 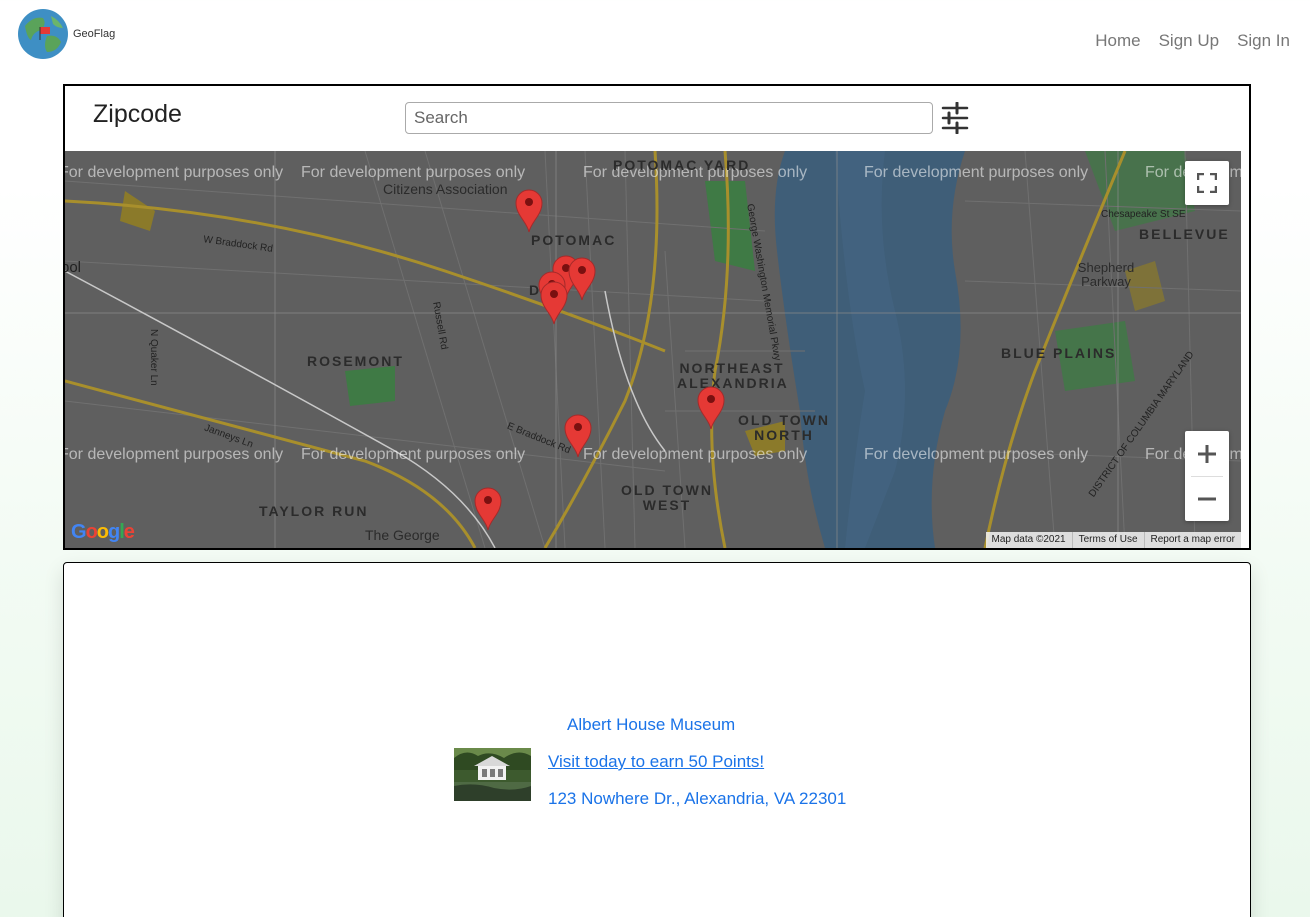 What do you see at coordinates (314, 511) in the screenshot?
I see `area-label: TAYLOR RUN` at bounding box center [314, 511].